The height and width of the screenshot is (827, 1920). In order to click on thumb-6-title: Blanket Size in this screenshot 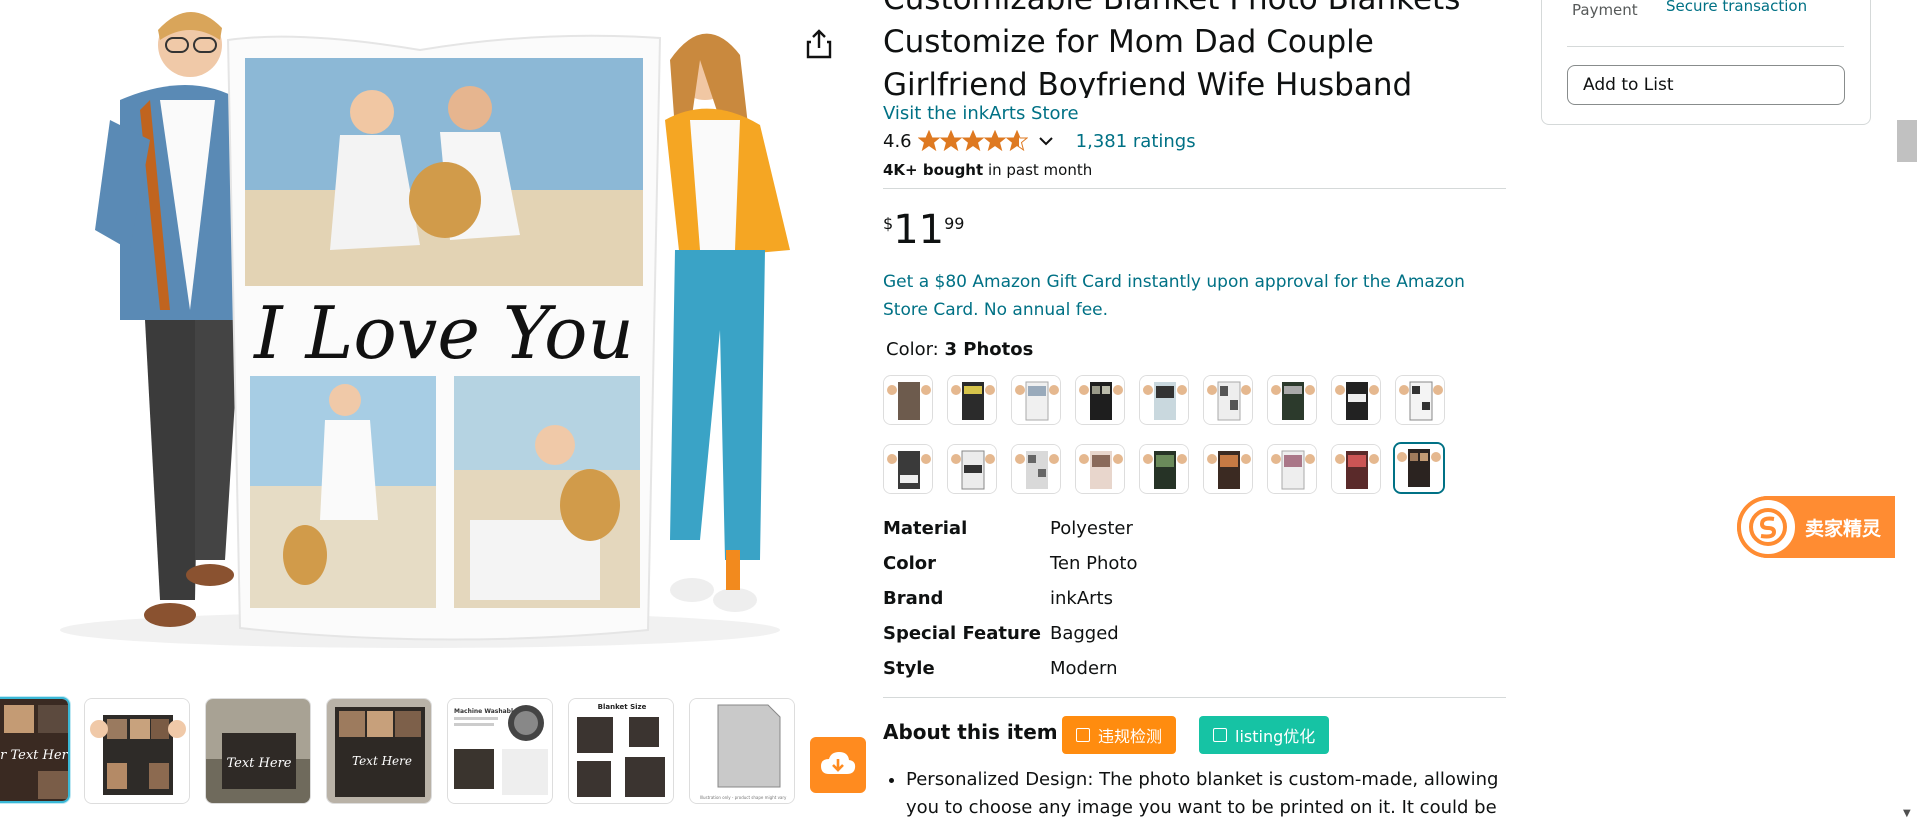, I will do `click(622, 707)`.